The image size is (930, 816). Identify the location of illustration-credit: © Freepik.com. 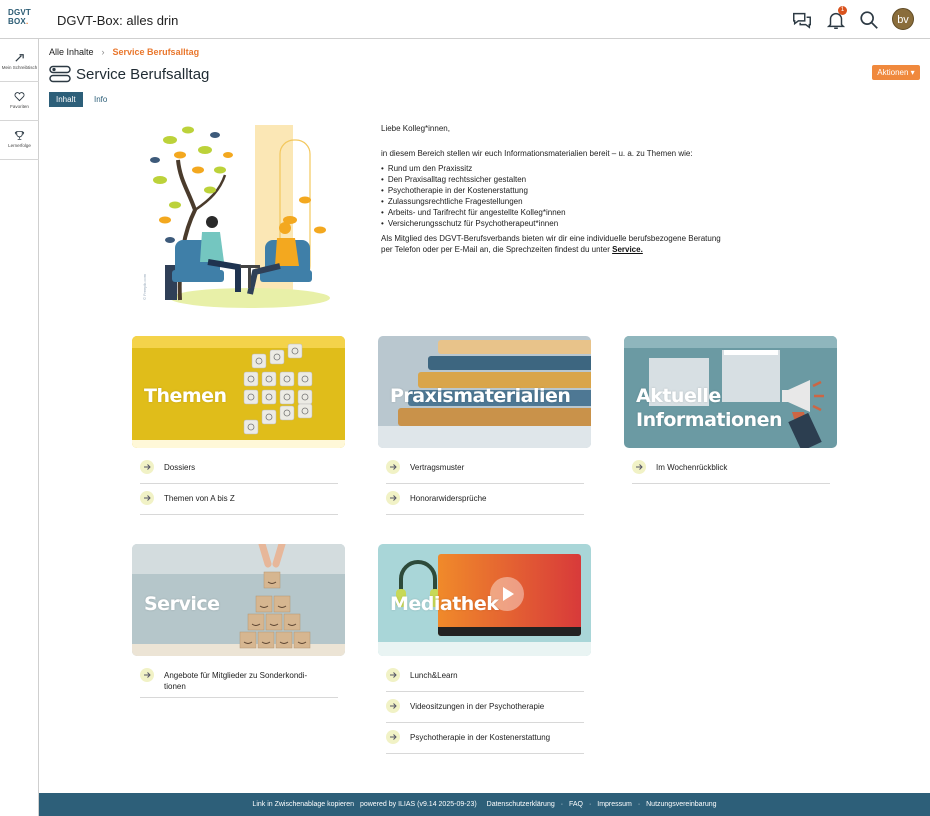
(144, 286).